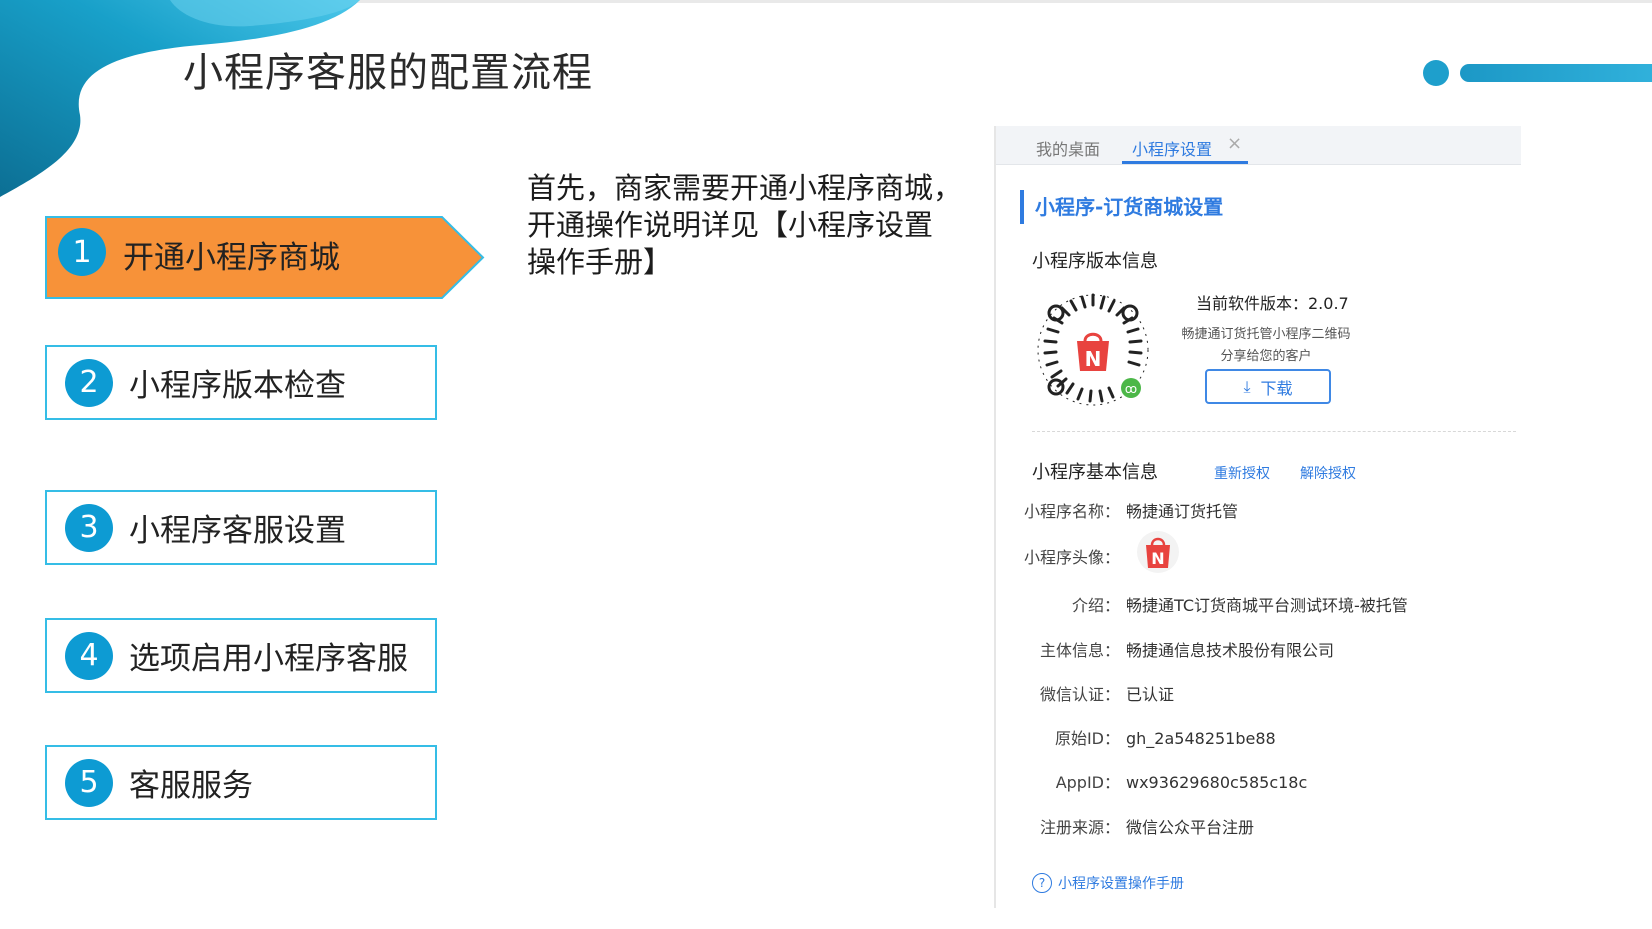 The image size is (1652, 929). What do you see at coordinates (730, 225) in the screenshot?
I see `intro-line: 开通操作说明详见【小程序设置` at bounding box center [730, 225].